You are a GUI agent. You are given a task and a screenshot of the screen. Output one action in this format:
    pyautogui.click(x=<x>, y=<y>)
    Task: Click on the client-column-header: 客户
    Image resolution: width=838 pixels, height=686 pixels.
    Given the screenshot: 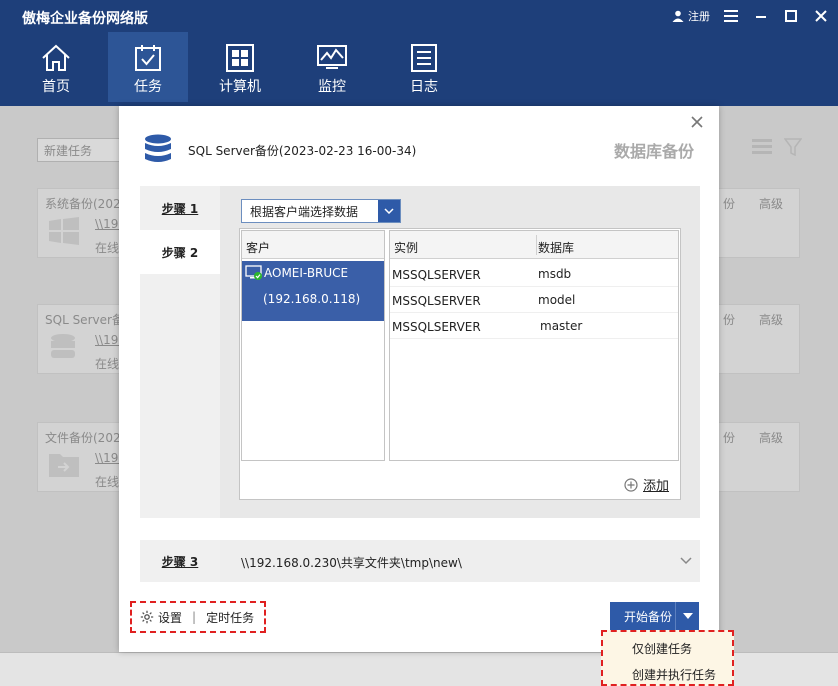 What is the action you would take?
    pyautogui.click(x=313, y=245)
    